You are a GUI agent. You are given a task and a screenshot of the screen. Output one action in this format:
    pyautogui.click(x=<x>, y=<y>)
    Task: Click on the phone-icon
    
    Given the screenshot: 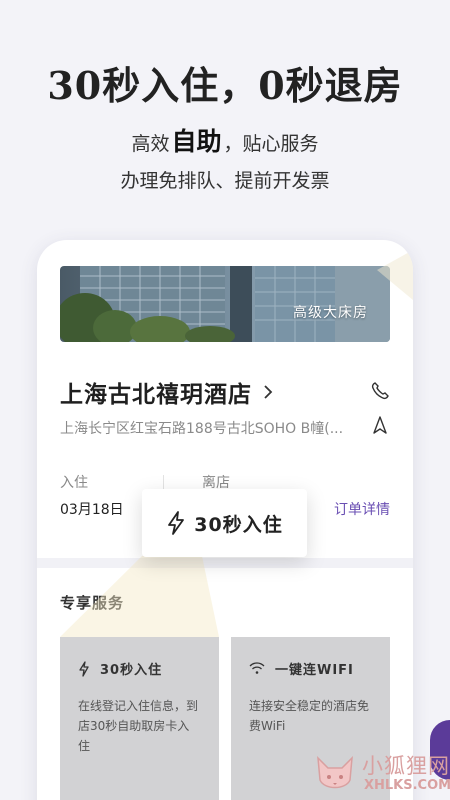 What is the action you would take?
    pyautogui.click(x=380, y=391)
    